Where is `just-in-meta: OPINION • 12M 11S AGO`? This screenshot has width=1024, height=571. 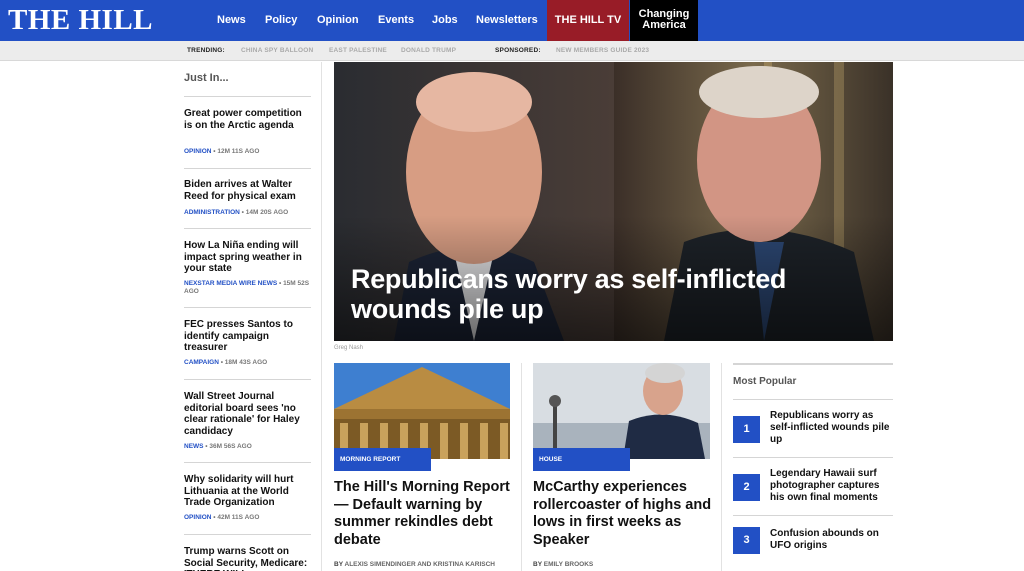 just-in-meta: OPINION • 12M 11S AGO is located at coordinates (222, 151).